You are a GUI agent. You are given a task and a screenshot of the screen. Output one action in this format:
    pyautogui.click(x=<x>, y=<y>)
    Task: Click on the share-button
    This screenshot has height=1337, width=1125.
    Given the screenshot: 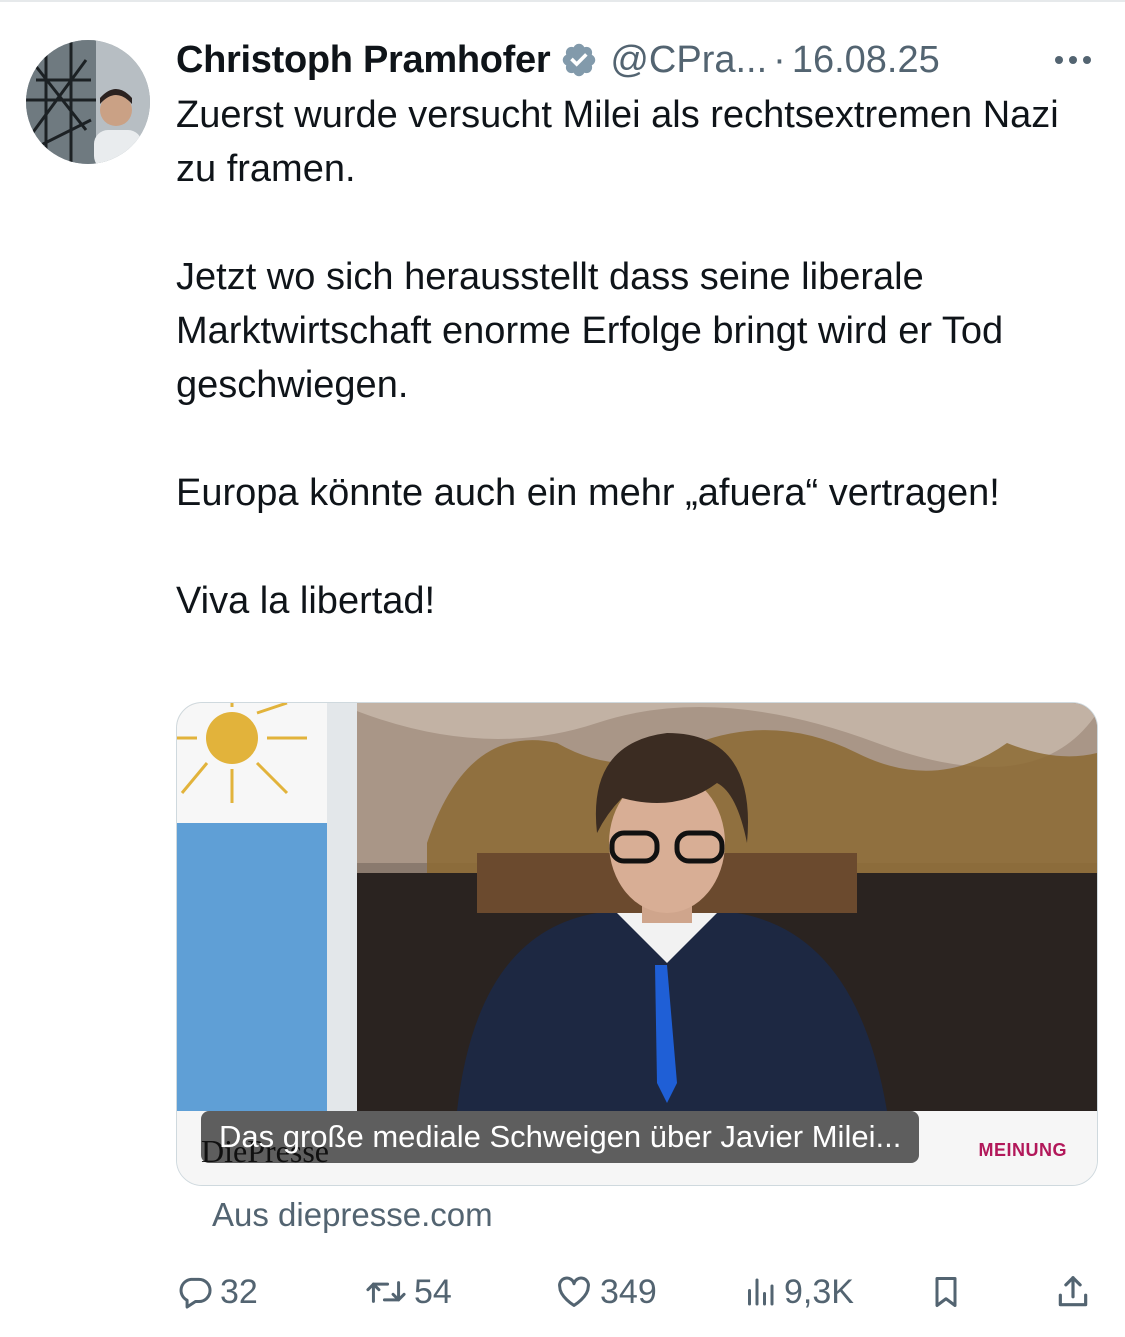 What is the action you would take?
    pyautogui.click(x=1073, y=1292)
    